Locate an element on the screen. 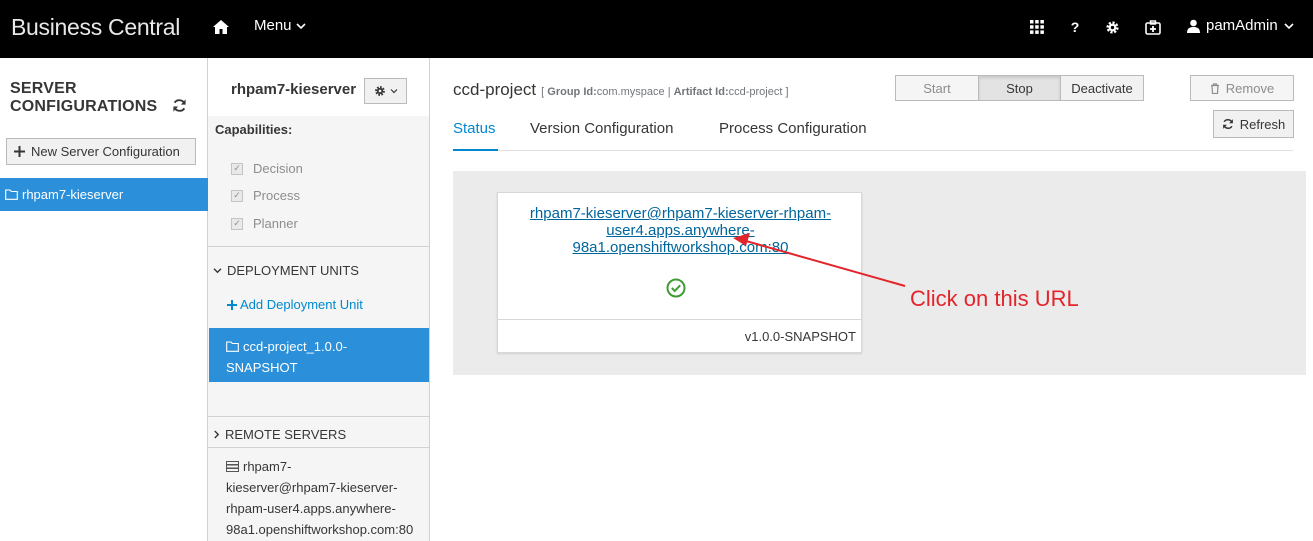 This screenshot has width=1313, height=541. server-header: rhpam7-kieserver is located at coordinates (318, 87).